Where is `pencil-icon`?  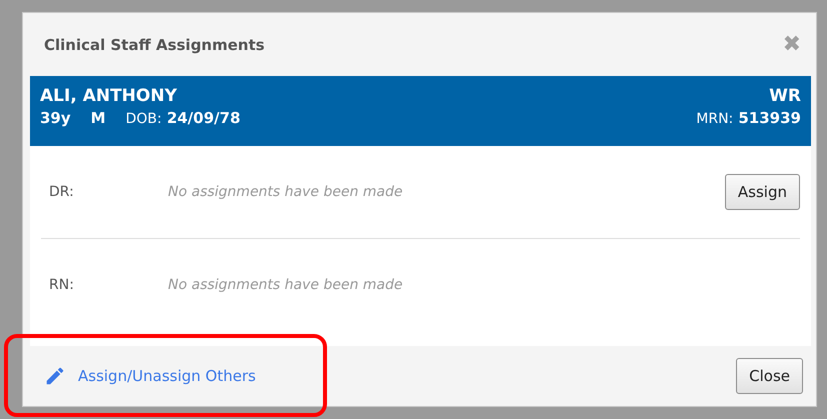 pencil-icon is located at coordinates (55, 376).